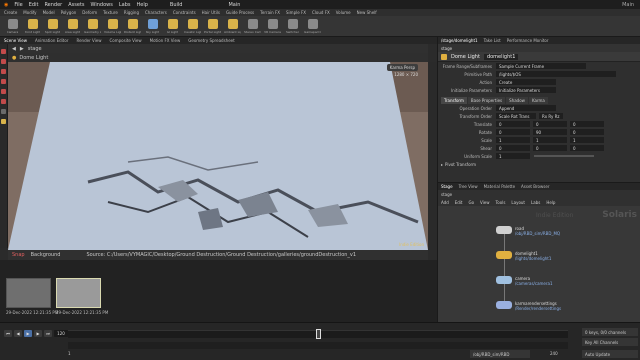 The image size is (640, 360). What do you see at coordinates (513, 124) in the screenshot?
I see `translate-x-field: 0` at bounding box center [513, 124].